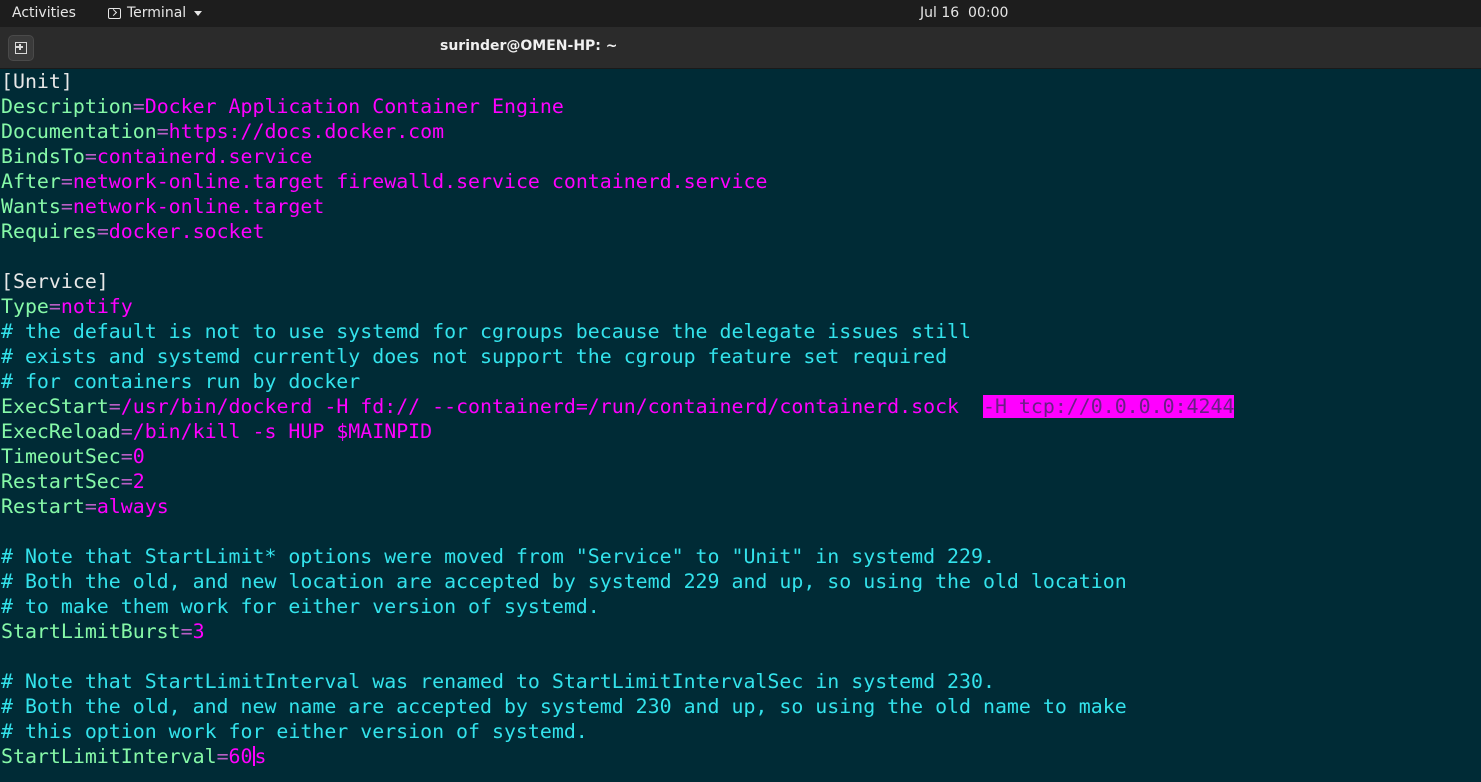 This screenshot has width=1481, height=782. Describe the element at coordinates (96, 306) in the screenshot. I see `directive-value: notify` at that location.